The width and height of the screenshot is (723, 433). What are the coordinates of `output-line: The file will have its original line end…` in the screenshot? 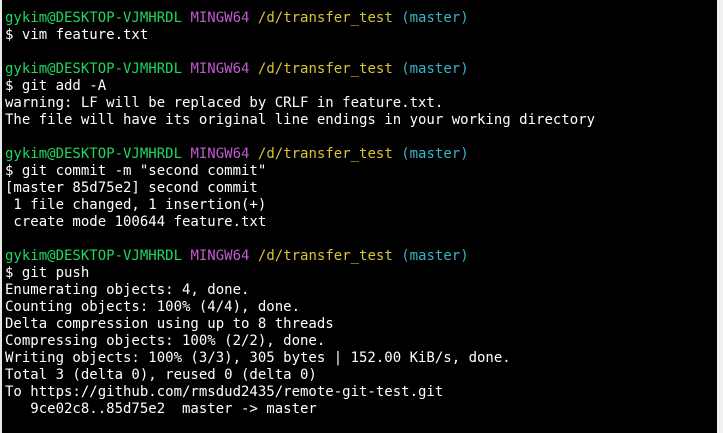 It's located at (300, 120).